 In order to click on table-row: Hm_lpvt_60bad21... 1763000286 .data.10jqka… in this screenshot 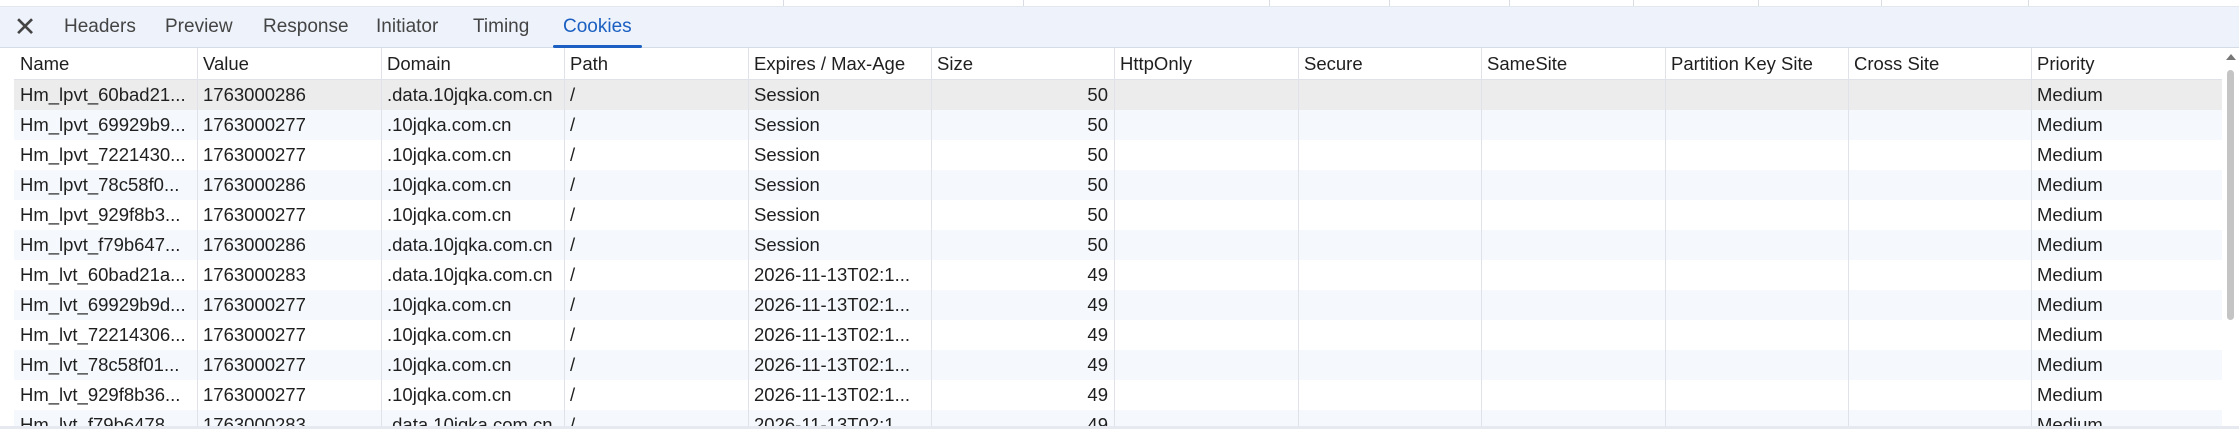, I will do `click(1123, 95)`.